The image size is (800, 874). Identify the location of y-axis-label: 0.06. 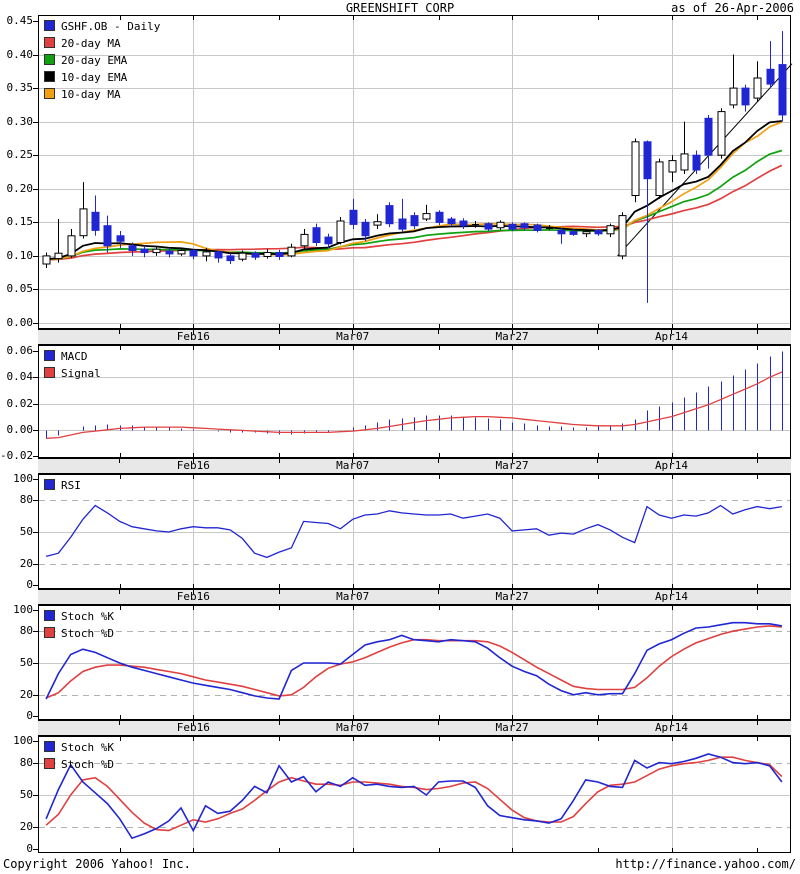
(20, 350).